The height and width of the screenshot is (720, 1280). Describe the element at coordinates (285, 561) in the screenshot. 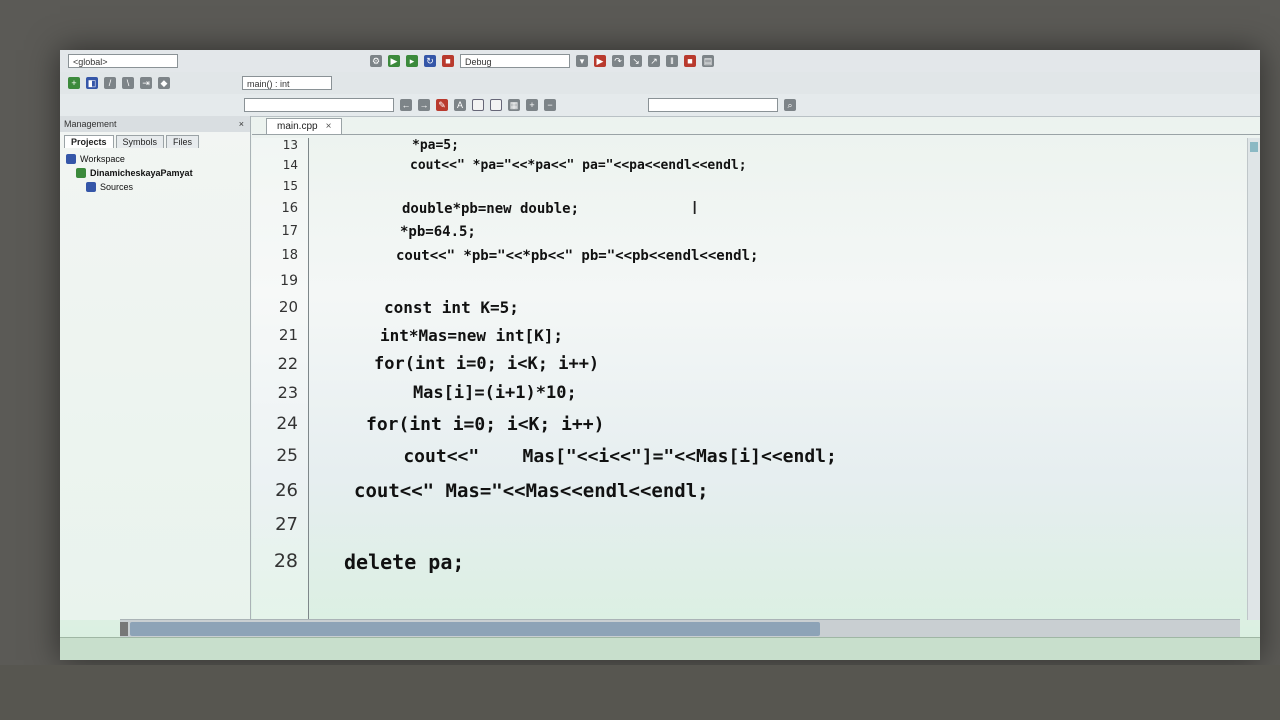

I see `line-number: 28` at that location.